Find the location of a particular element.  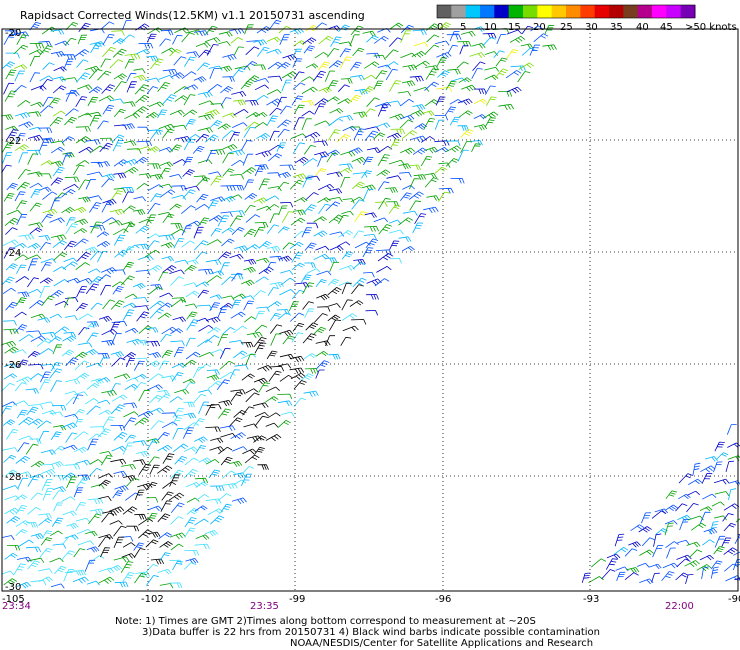

lat-label: -24 is located at coordinates (13, 253).